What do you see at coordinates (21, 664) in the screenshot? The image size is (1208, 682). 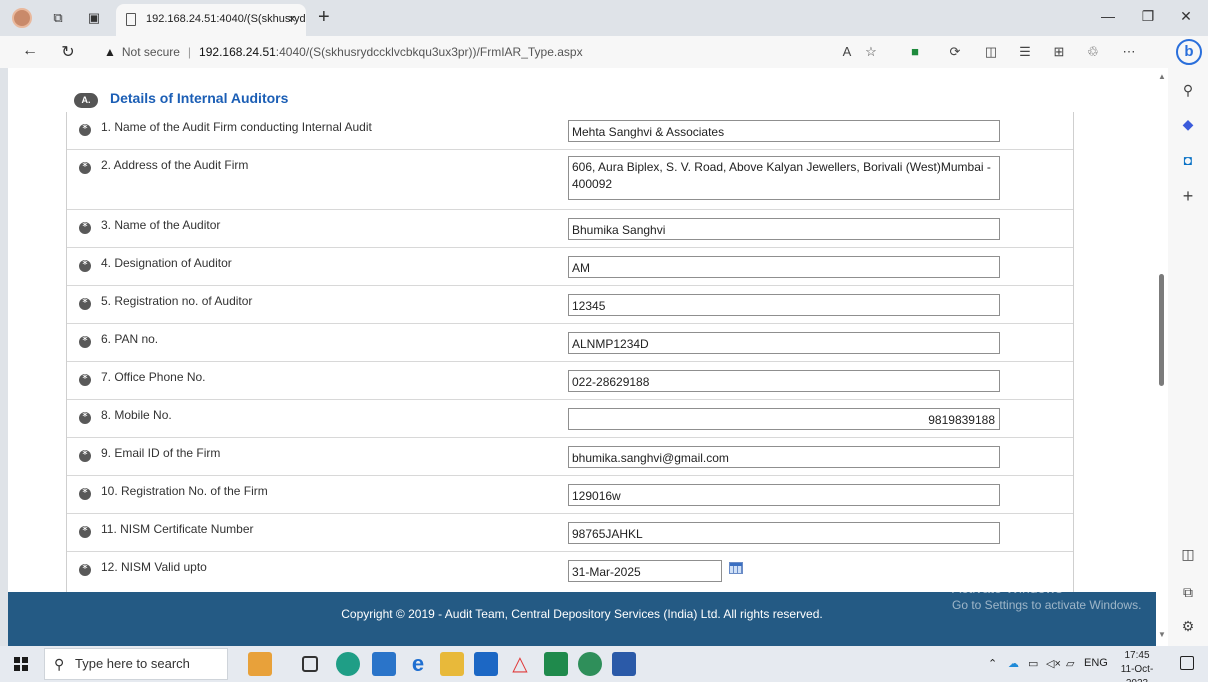 I see `windows-start-icon` at bounding box center [21, 664].